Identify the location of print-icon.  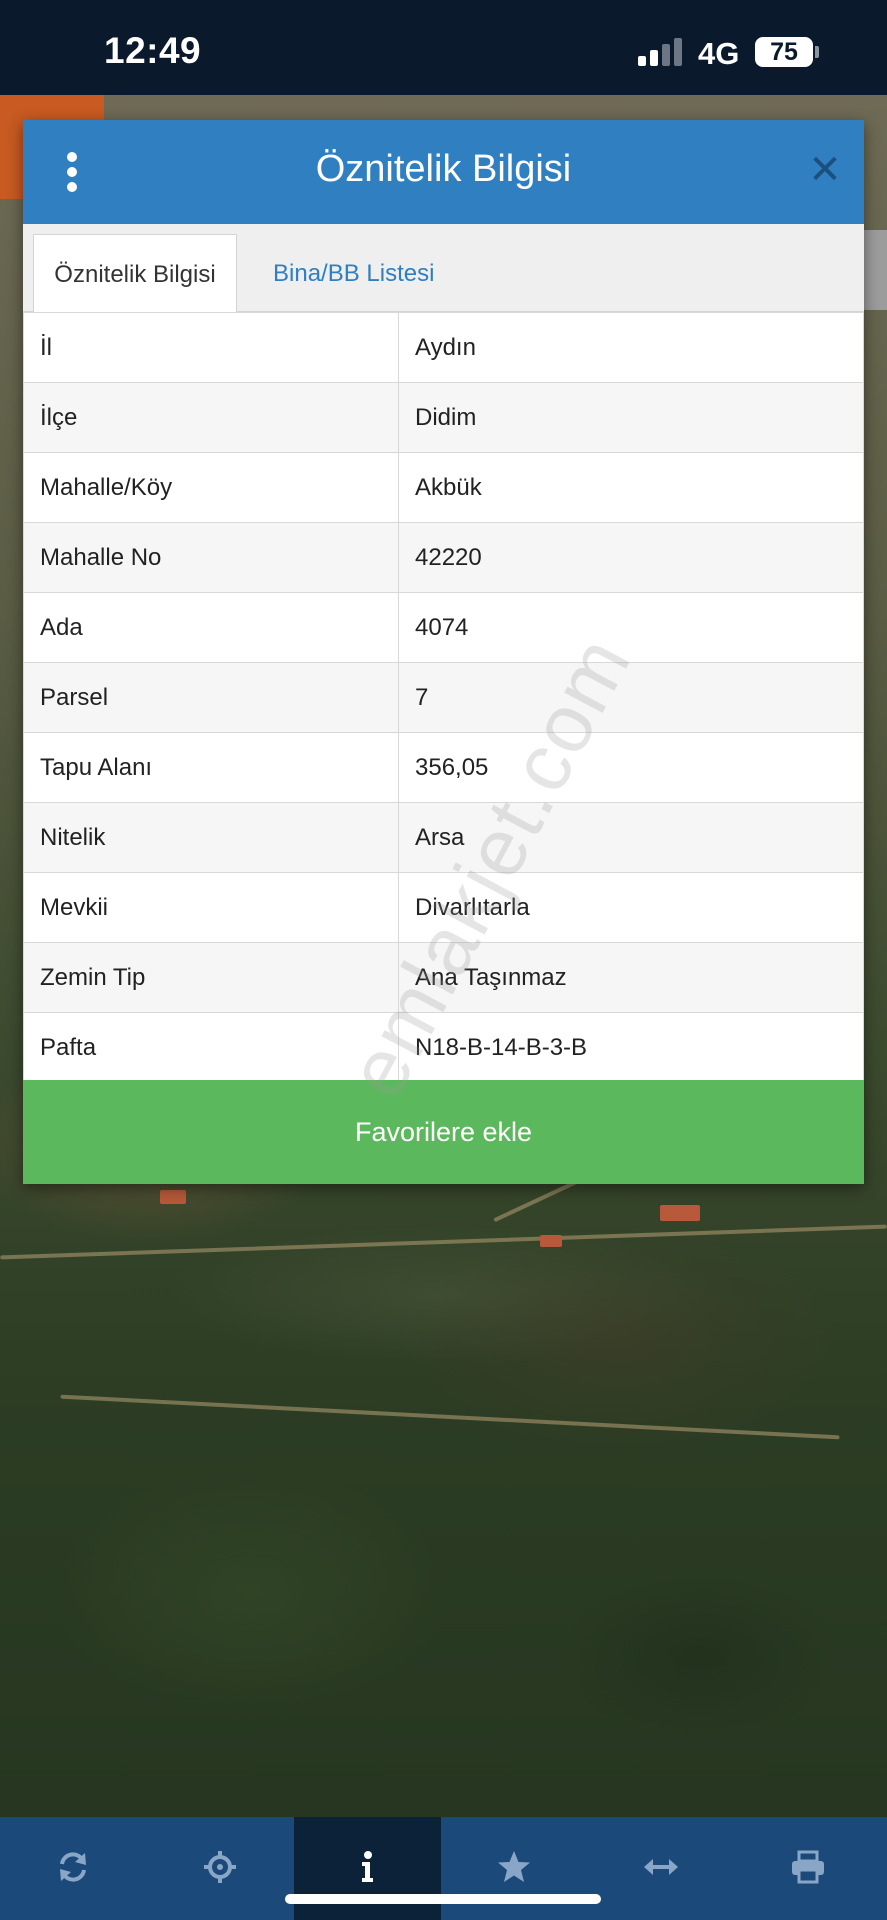
(808, 1867).